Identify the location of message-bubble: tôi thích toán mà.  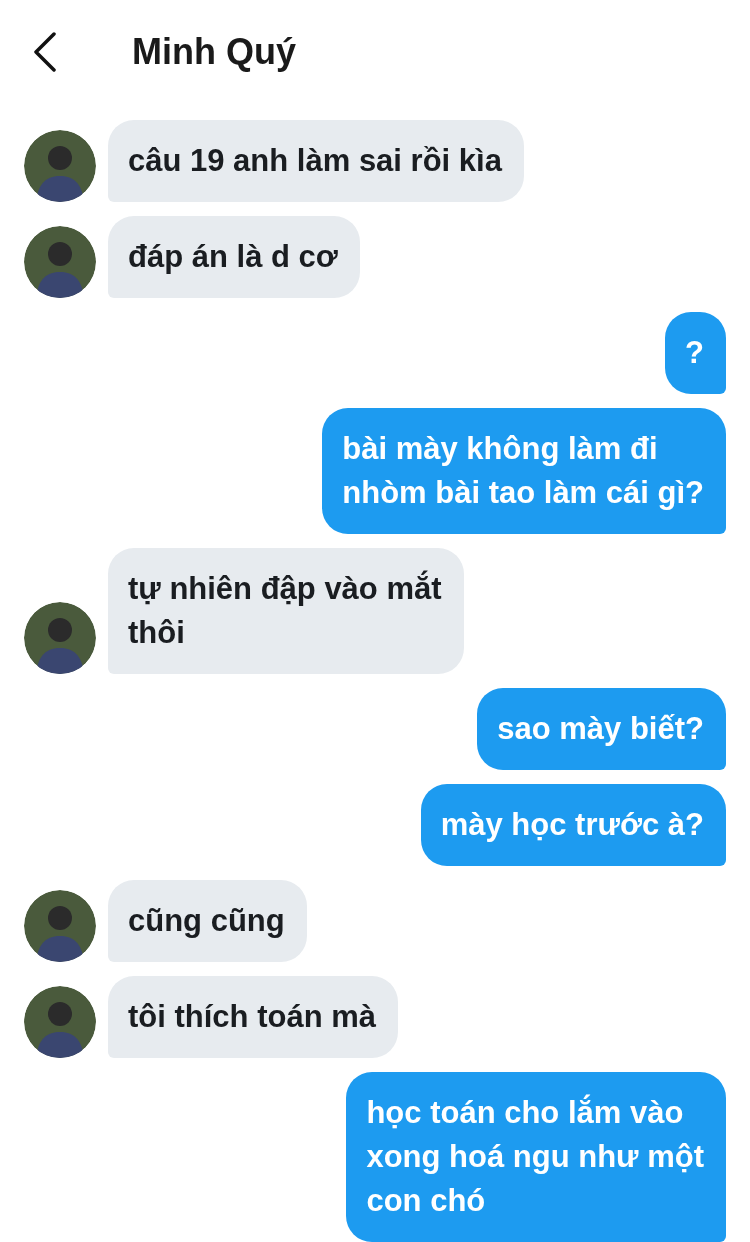
(253, 1017).